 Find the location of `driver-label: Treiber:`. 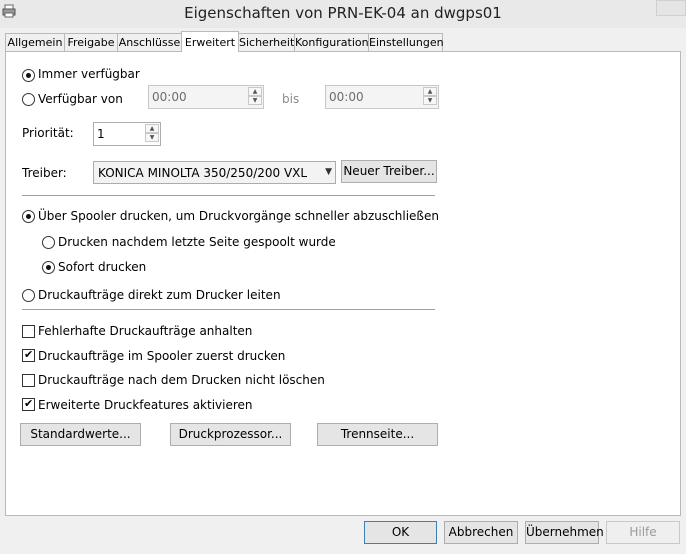

driver-label: Treiber: is located at coordinates (44, 173).